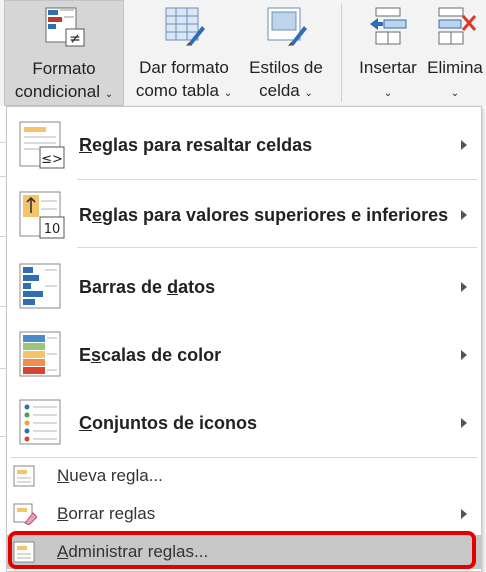 The image size is (486, 572). What do you see at coordinates (52, 229) in the screenshot?
I see `svg-text: 10` at bounding box center [52, 229].